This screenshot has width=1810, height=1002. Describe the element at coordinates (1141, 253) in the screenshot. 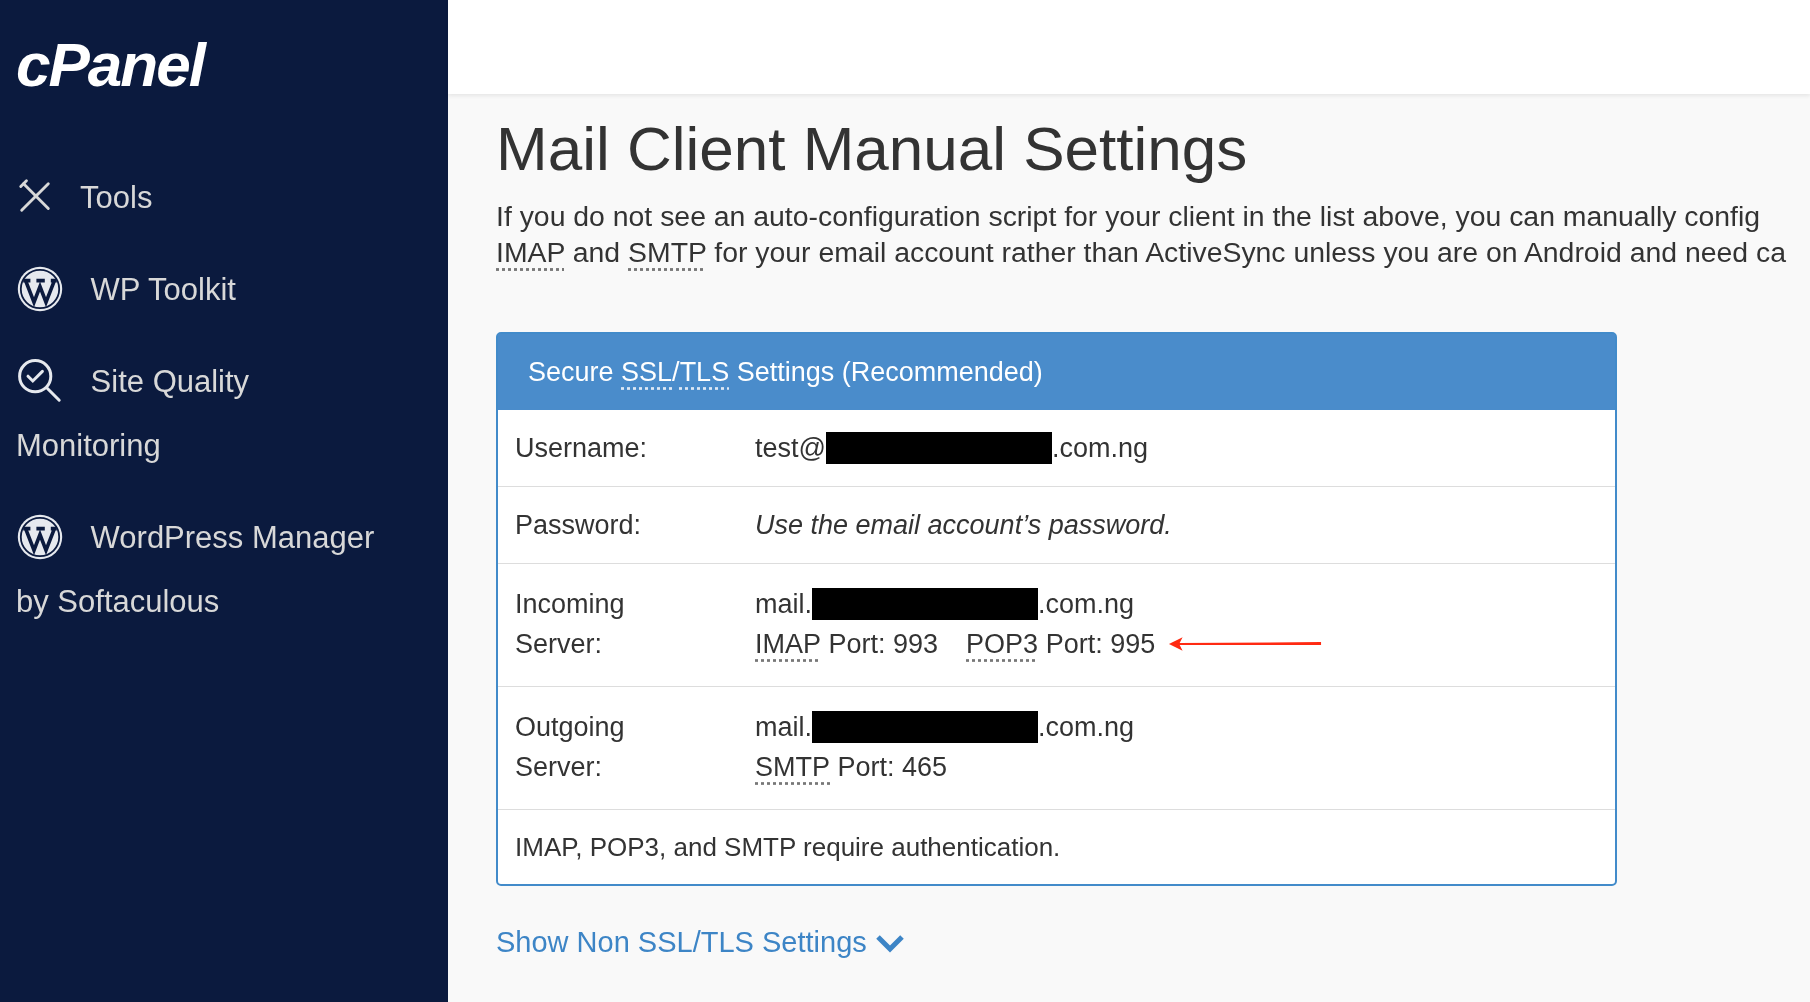

I see `intro-text: IMAP and SMTP for your email account rather than ActiveSync unless you are on Android and need ca` at that location.